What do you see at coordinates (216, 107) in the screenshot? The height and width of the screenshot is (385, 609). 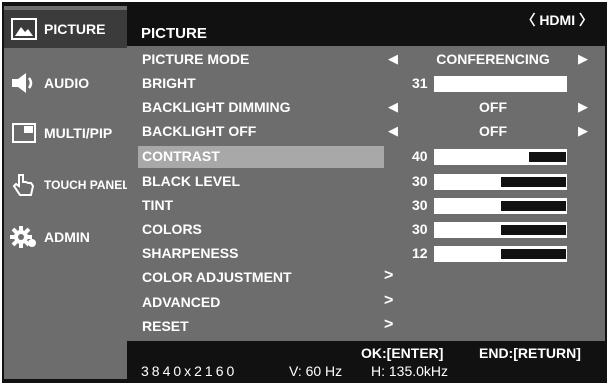 I see `row-label: BACKLIGHT DIMMING` at bounding box center [216, 107].